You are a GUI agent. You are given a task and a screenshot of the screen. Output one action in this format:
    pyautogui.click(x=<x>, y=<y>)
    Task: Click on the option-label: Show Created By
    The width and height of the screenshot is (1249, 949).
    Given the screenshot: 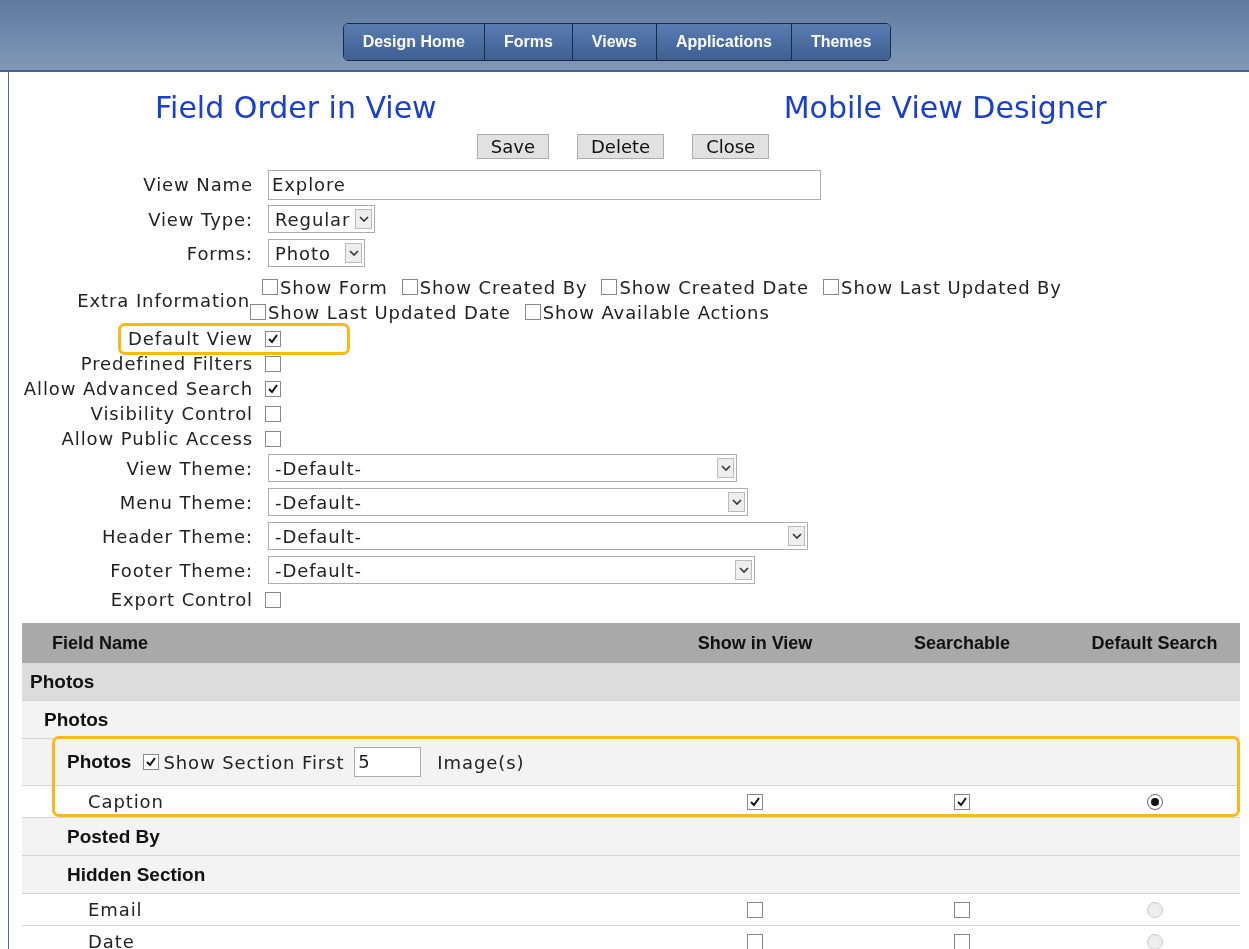 What is the action you would take?
    pyautogui.click(x=503, y=287)
    